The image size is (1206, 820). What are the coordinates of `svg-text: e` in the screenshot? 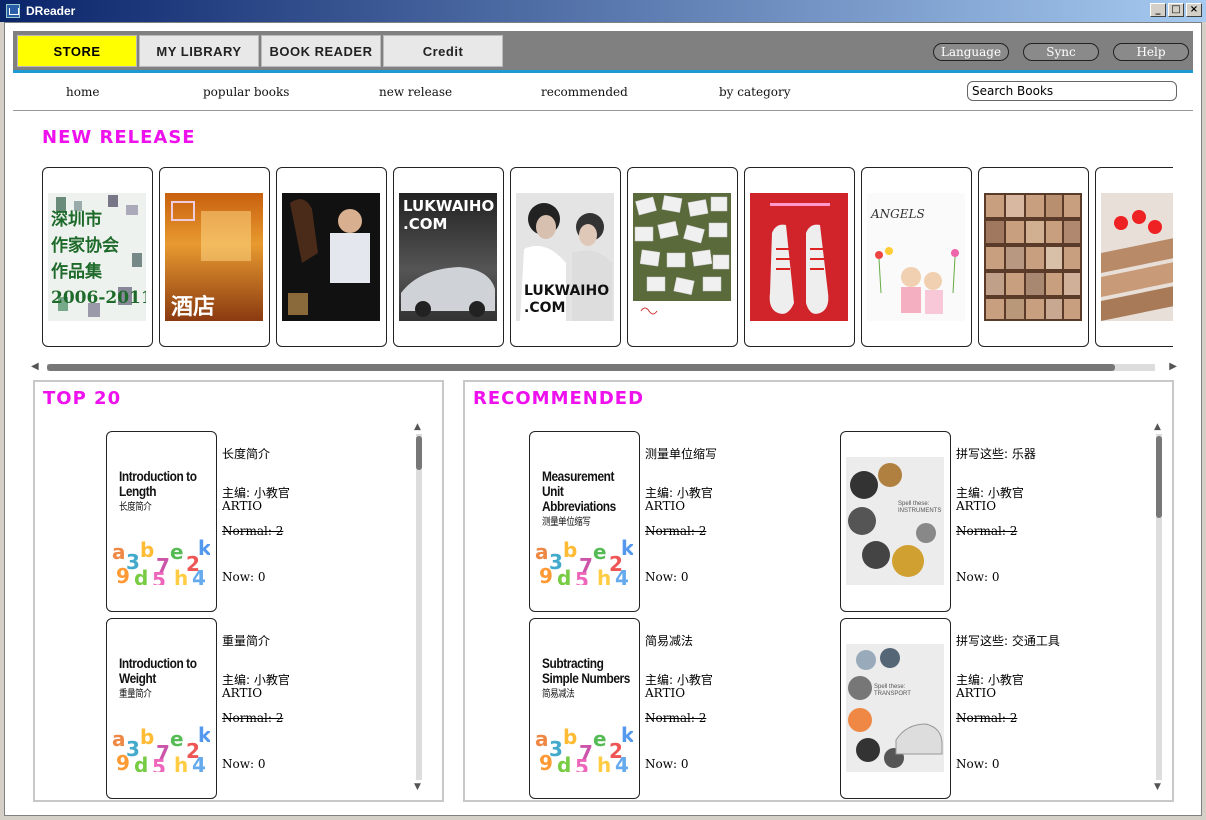 It's located at (600, 739).